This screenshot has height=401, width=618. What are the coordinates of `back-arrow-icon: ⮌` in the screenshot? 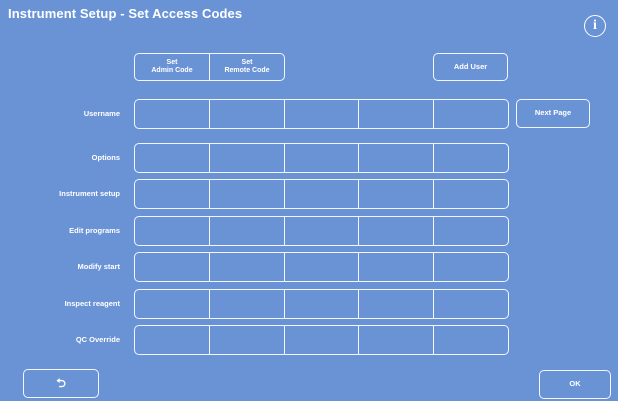 It's located at (61, 382).